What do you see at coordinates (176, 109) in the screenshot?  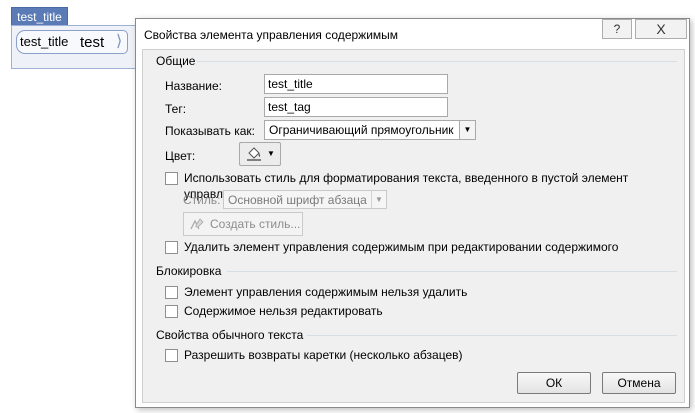 I see `tag-label: Тег:` at bounding box center [176, 109].